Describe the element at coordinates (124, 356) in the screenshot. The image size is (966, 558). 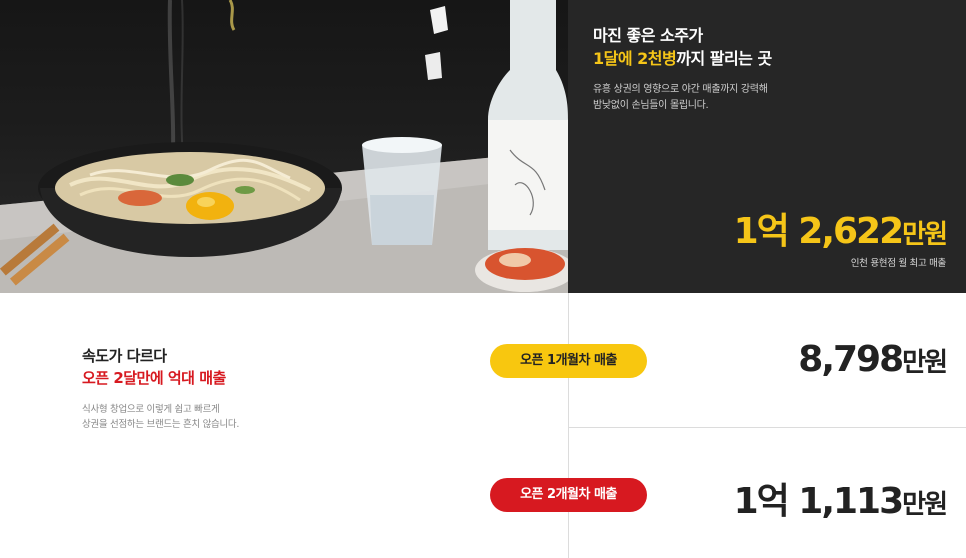
I see `section-title-line1: 속도가 다르다` at that location.